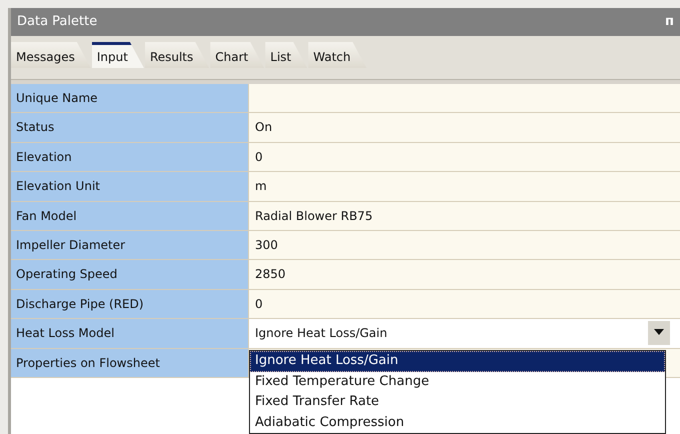 Image resolution: width=680 pixels, height=434 pixels. What do you see at coordinates (337, 55) in the screenshot?
I see `tab: Watch` at bounding box center [337, 55].